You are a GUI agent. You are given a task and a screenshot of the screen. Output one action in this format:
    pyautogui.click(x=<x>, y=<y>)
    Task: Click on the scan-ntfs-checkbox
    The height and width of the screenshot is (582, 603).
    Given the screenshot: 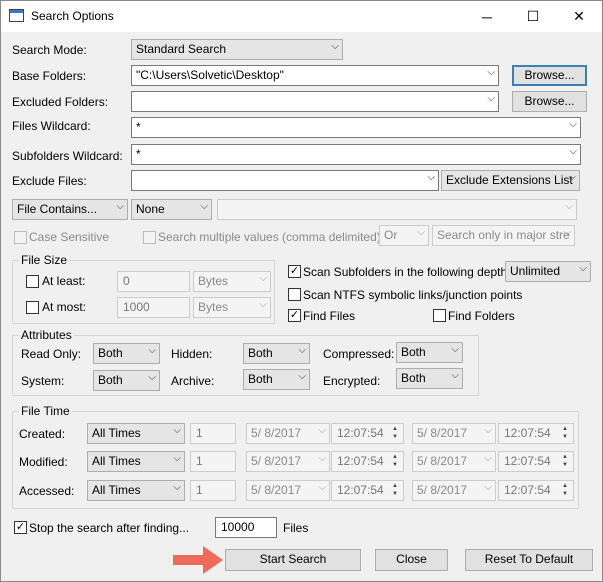 What is the action you would take?
    pyautogui.click(x=294, y=294)
    